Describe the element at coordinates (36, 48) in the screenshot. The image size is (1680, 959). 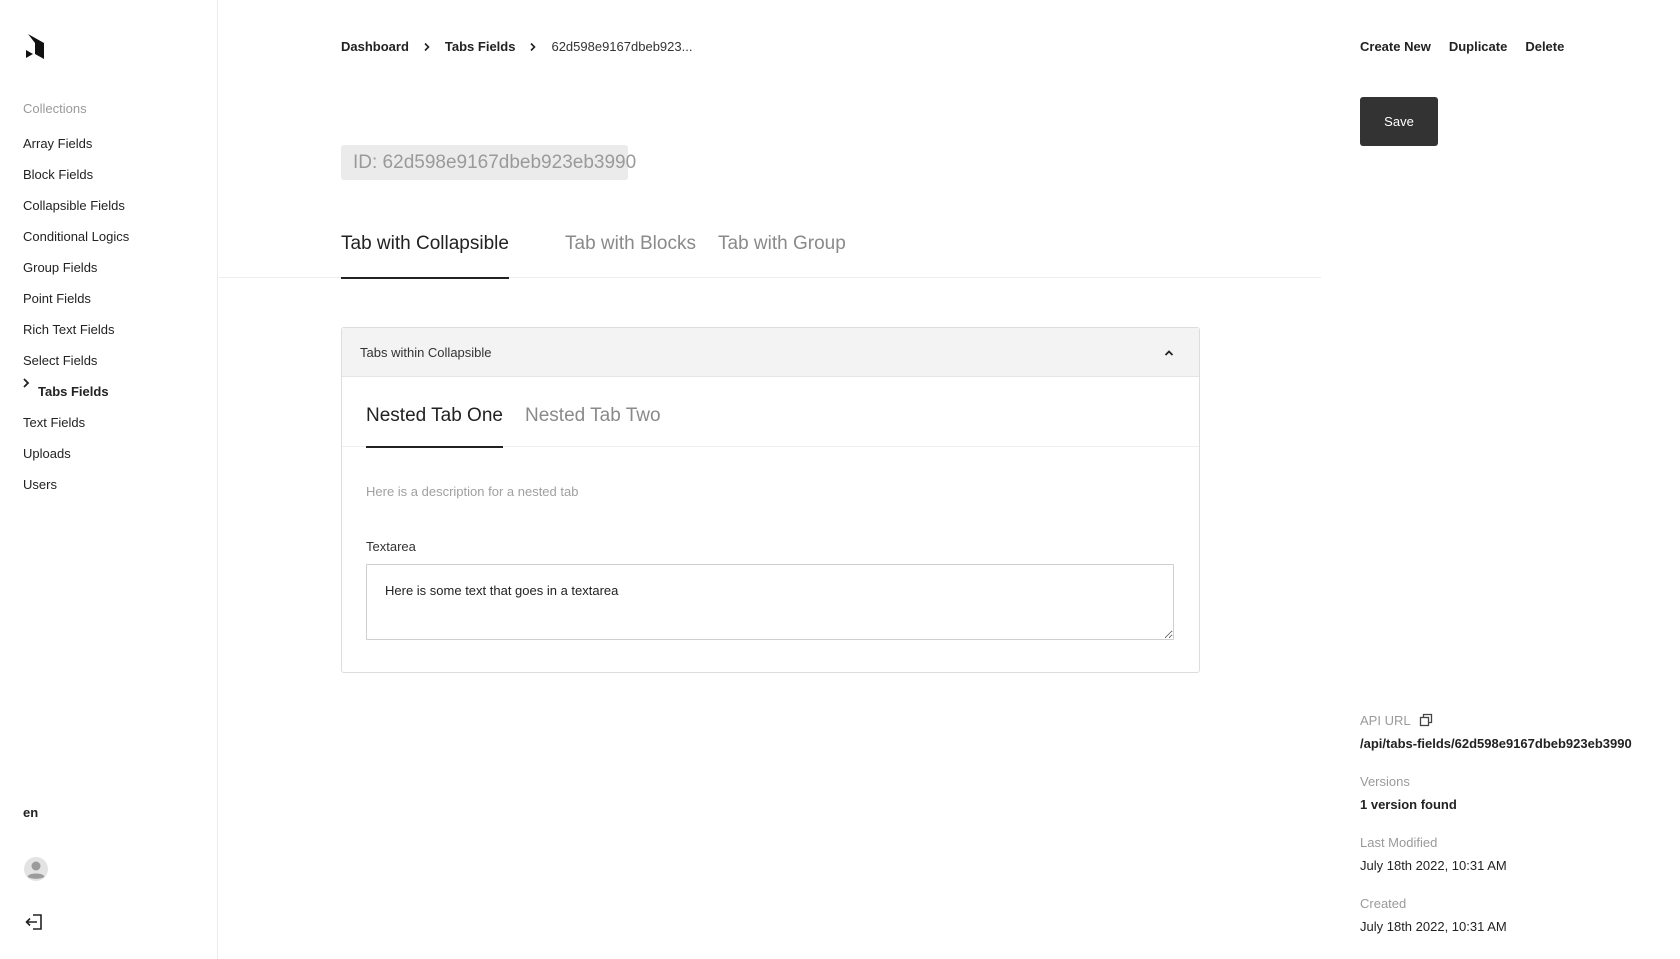
I see `payload-logo-icon` at that location.